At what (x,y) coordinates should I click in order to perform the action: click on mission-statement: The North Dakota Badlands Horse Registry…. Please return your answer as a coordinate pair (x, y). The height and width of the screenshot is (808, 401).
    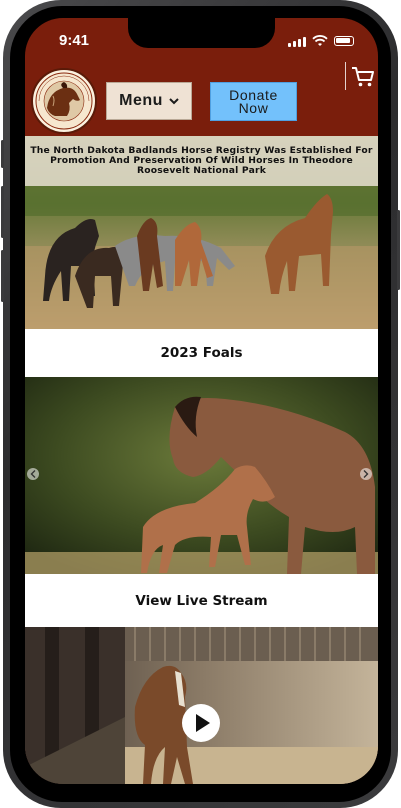
    Looking at the image, I should click on (201, 160).